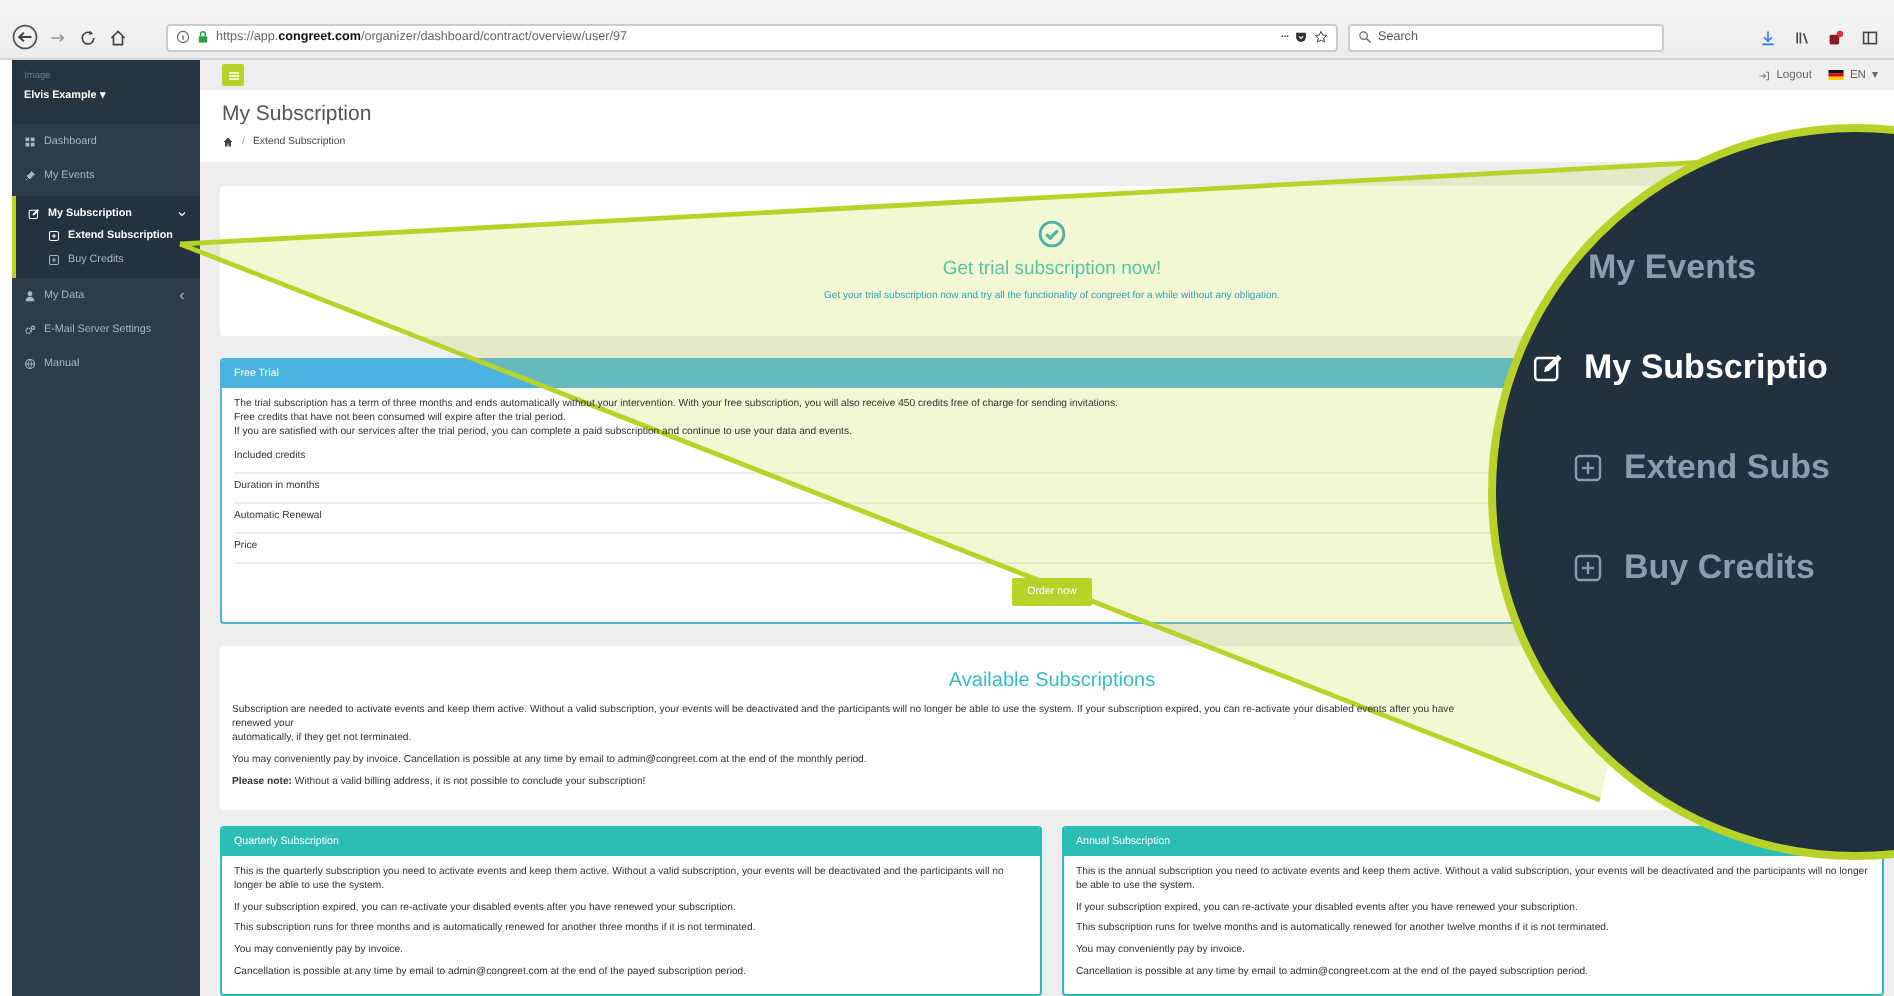 The height and width of the screenshot is (996, 1894). Describe the element at coordinates (1802, 37) in the screenshot. I see `library-icon` at that location.